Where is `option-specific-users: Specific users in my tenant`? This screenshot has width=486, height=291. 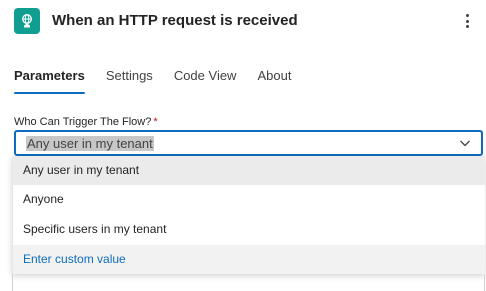
option-specific-users: Specific users in my tenant is located at coordinates (249, 229).